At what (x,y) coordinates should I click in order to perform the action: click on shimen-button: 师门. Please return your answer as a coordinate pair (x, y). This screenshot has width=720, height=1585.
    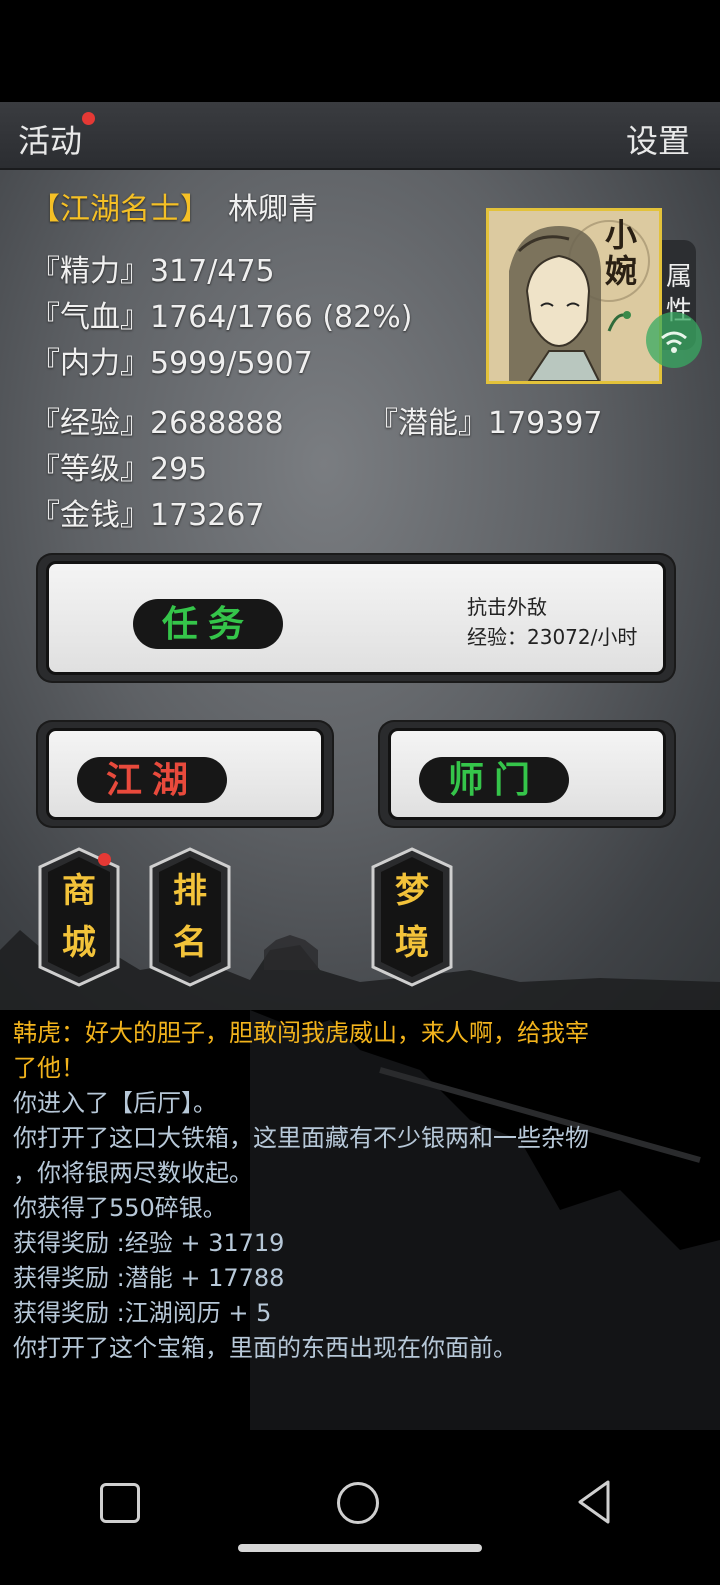
    Looking at the image, I should click on (527, 774).